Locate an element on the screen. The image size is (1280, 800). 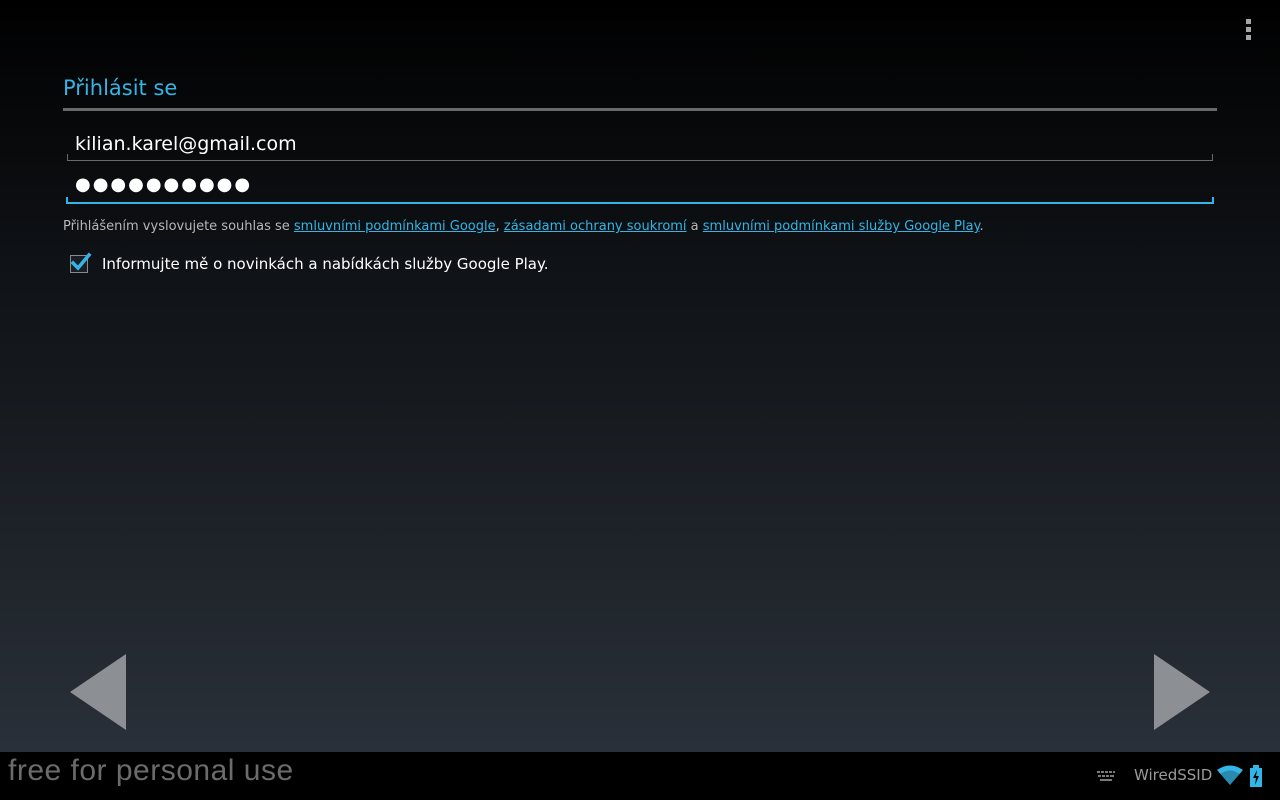
newsletter-checkbox is located at coordinates (81, 262).